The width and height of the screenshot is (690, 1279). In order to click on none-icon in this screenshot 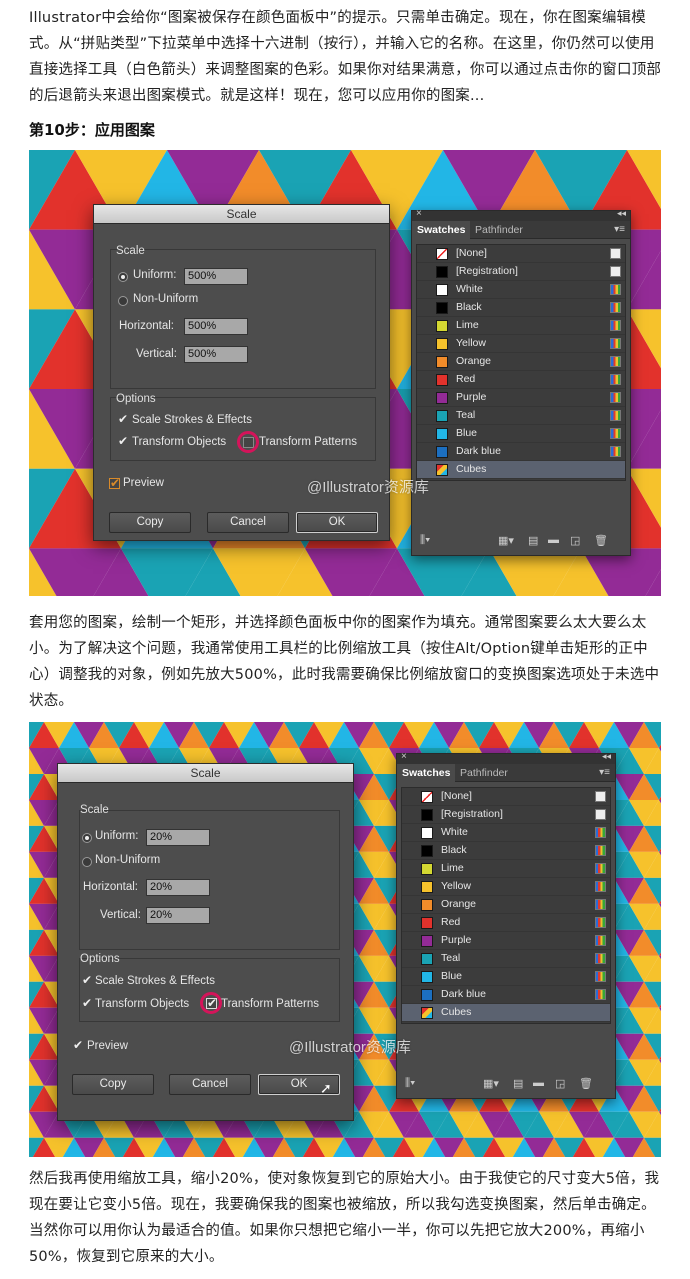, I will do `click(615, 253)`.